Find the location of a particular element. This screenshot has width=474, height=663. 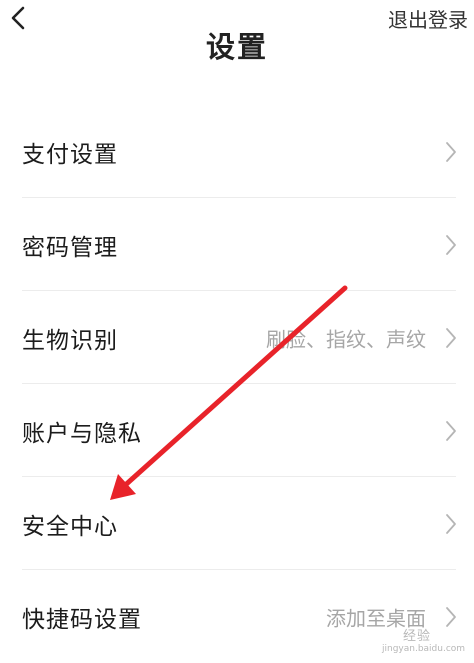

menu-item-label: 支付设置 is located at coordinates (70, 154).